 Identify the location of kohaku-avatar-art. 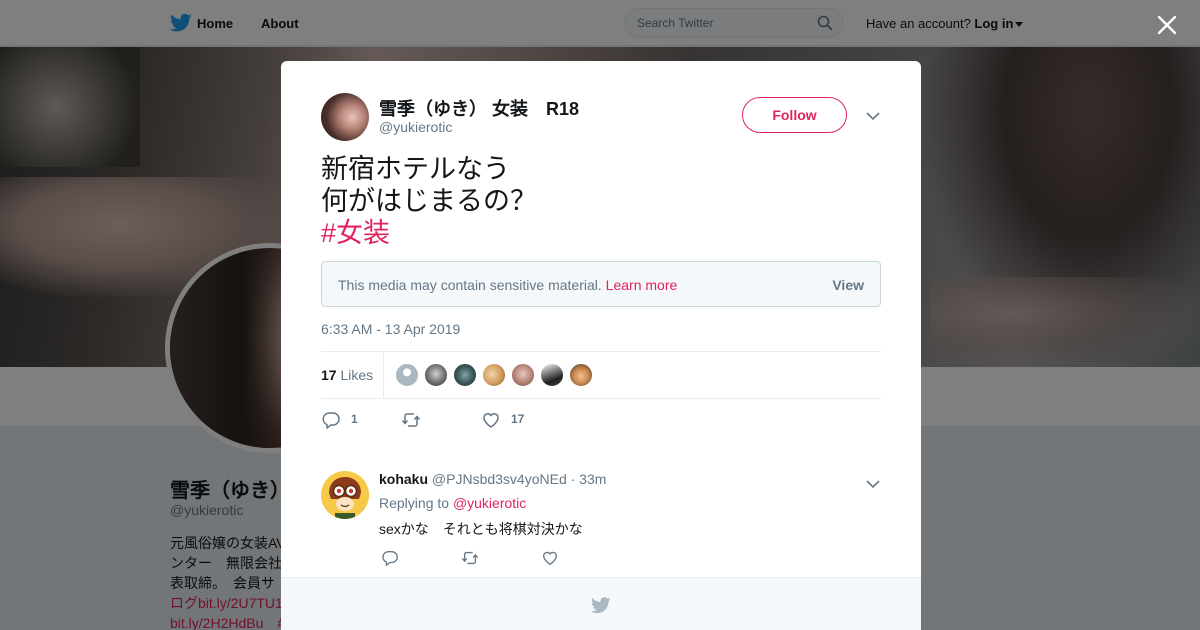
(345, 495).